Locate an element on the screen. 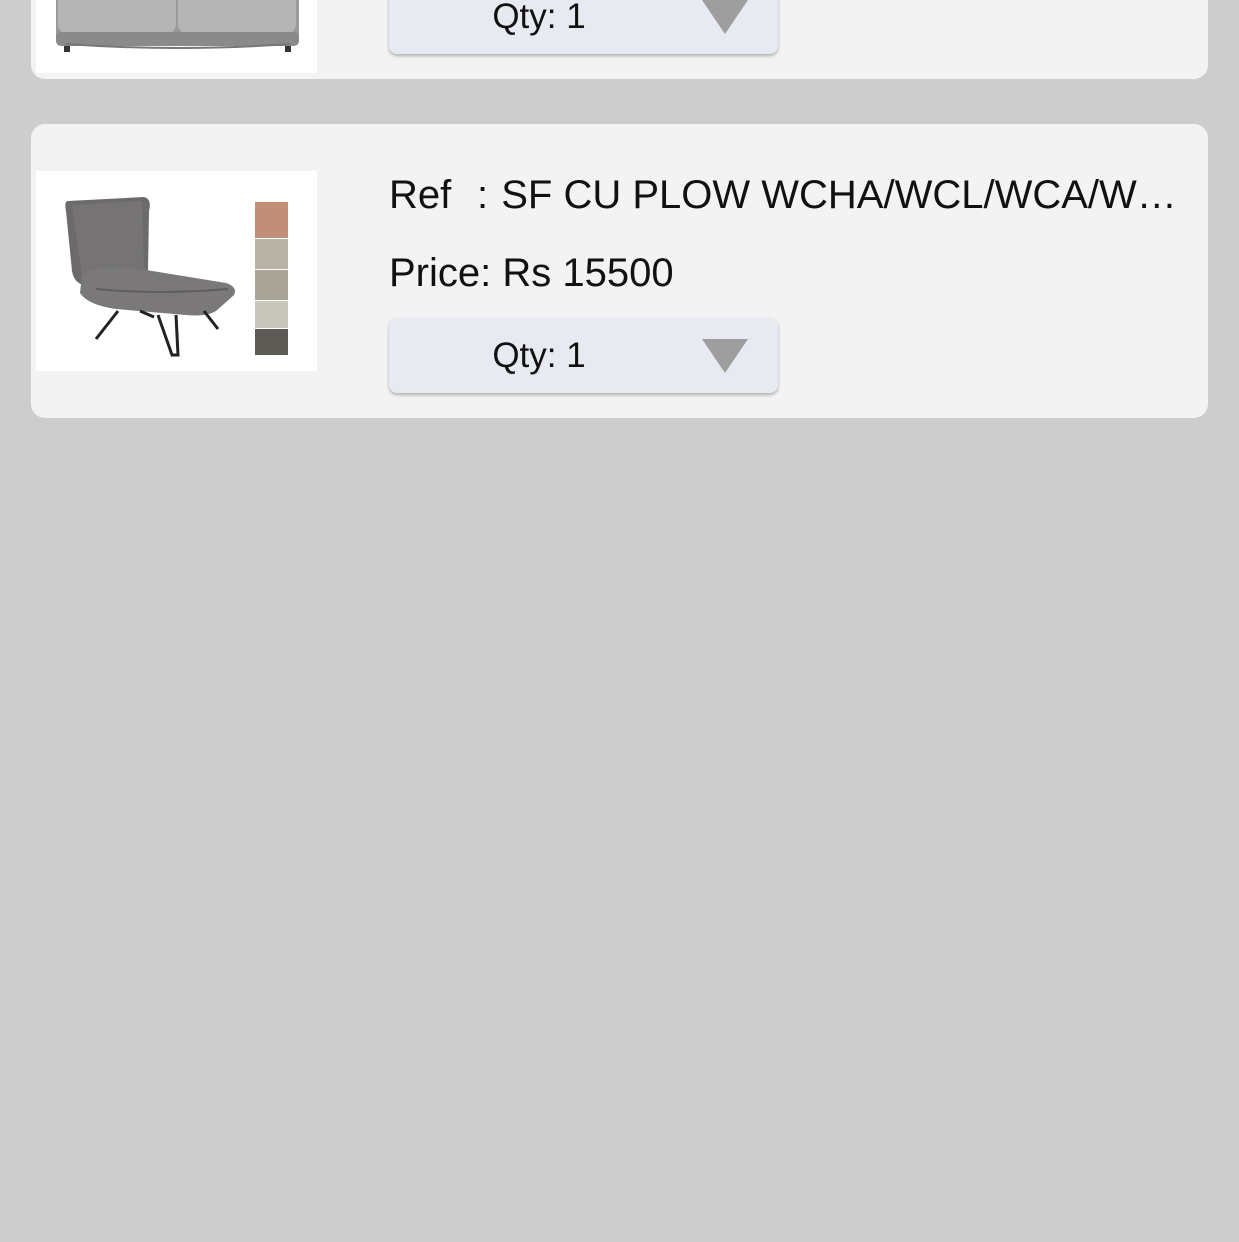 This screenshot has width=1239, height=1242. sofa-icon is located at coordinates (177, 26).